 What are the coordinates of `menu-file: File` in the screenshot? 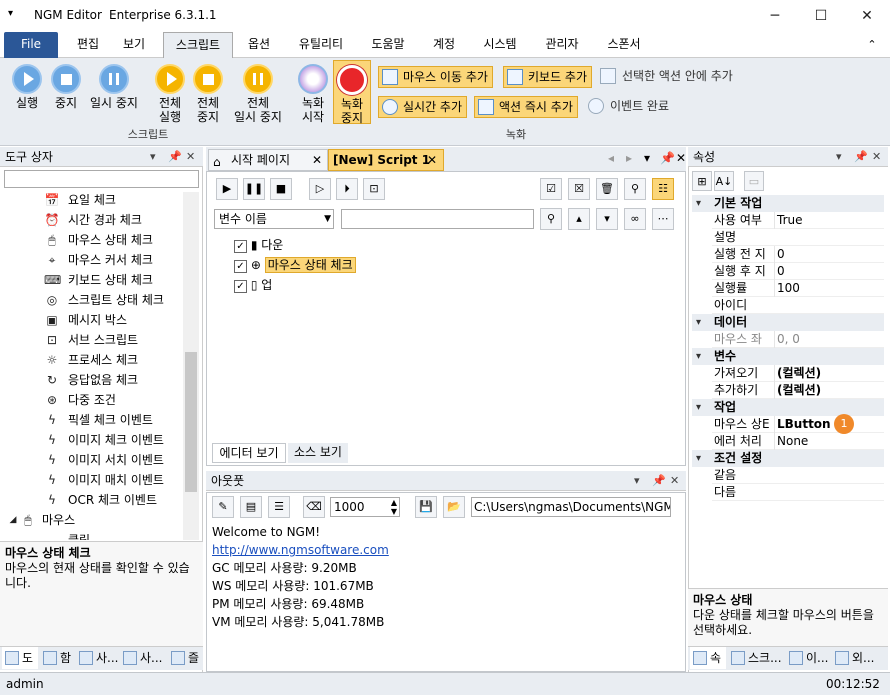 It's located at (31, 45).